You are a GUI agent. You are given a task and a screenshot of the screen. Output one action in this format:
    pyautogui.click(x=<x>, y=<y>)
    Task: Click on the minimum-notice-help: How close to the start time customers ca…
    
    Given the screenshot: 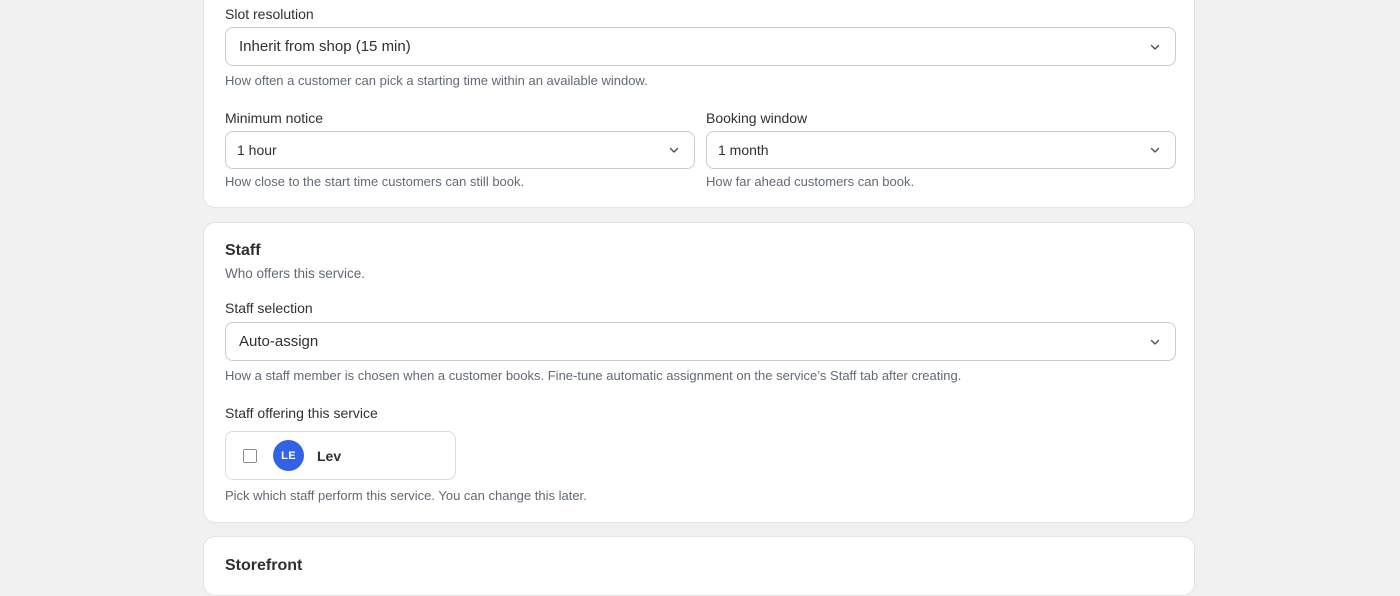 What is the action you would take?
    pyautogui.click(x=375, y=181)
    